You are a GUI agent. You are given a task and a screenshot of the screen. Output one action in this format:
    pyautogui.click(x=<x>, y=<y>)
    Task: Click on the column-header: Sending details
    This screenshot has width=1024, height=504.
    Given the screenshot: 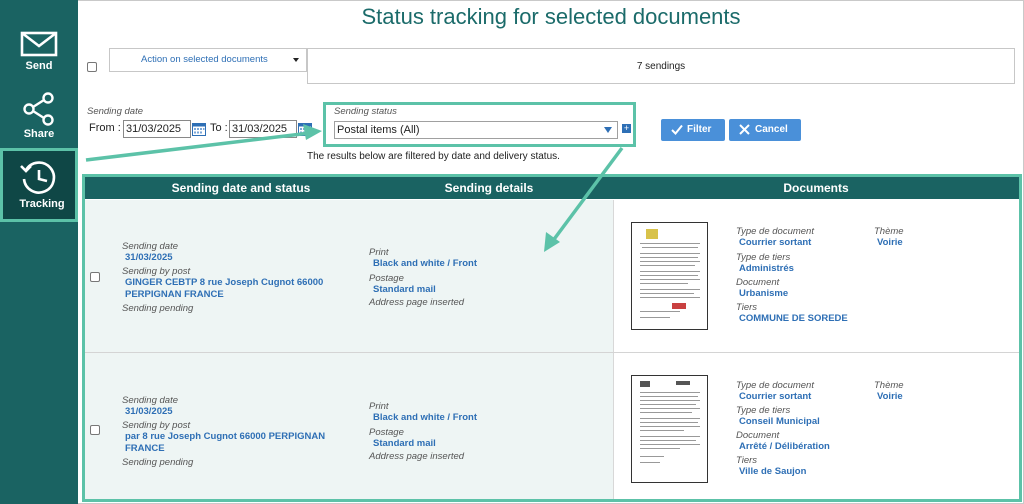 What is the action you would take?
    pyautogui.click(x=489, y=188)
    